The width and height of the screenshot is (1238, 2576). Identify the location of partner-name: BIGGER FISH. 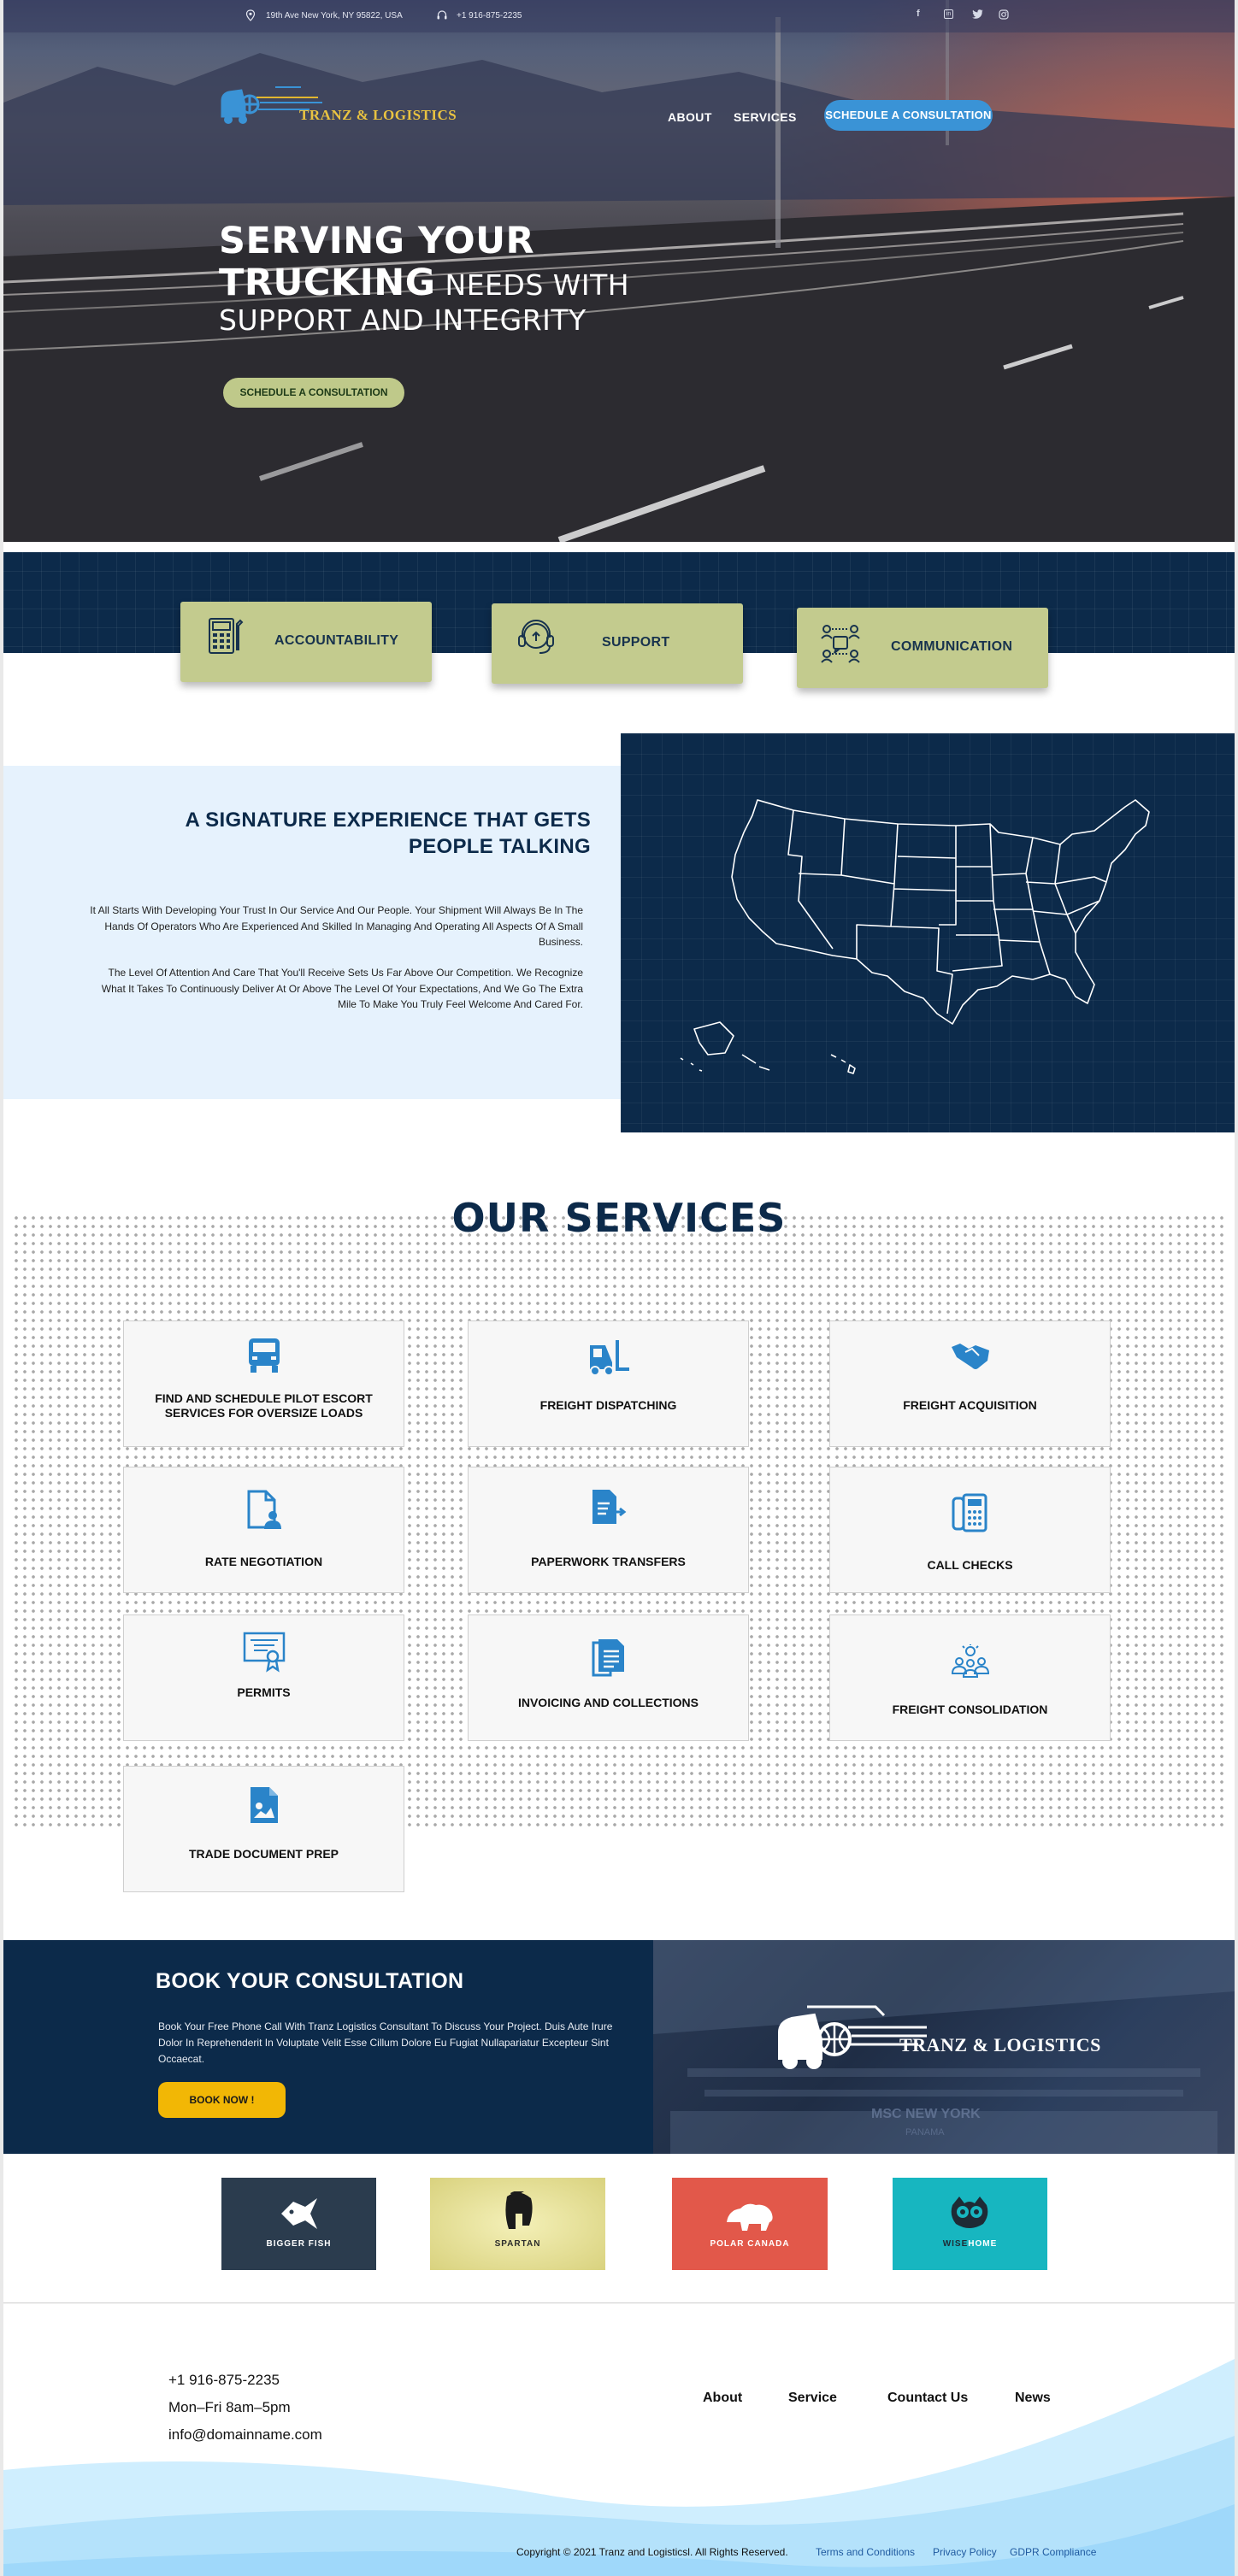
(299, 2244).